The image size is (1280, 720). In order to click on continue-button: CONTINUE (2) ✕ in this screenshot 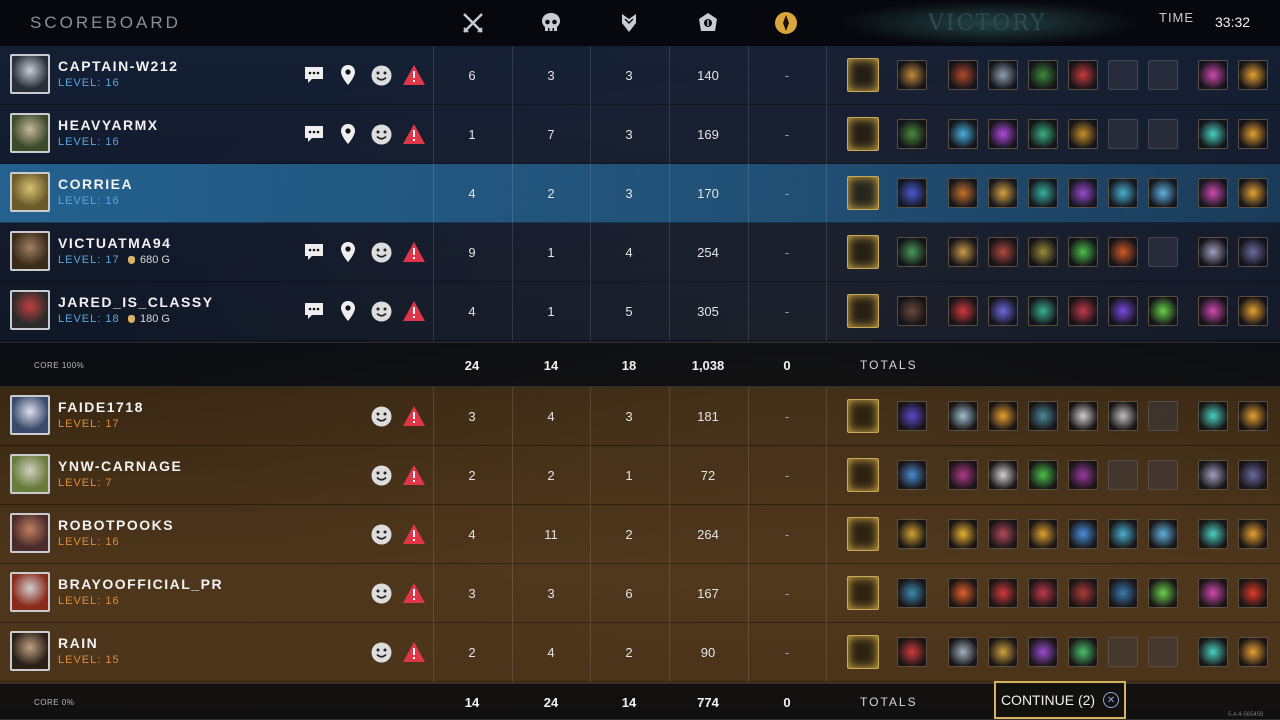, I will do `click(1060, 700)`.